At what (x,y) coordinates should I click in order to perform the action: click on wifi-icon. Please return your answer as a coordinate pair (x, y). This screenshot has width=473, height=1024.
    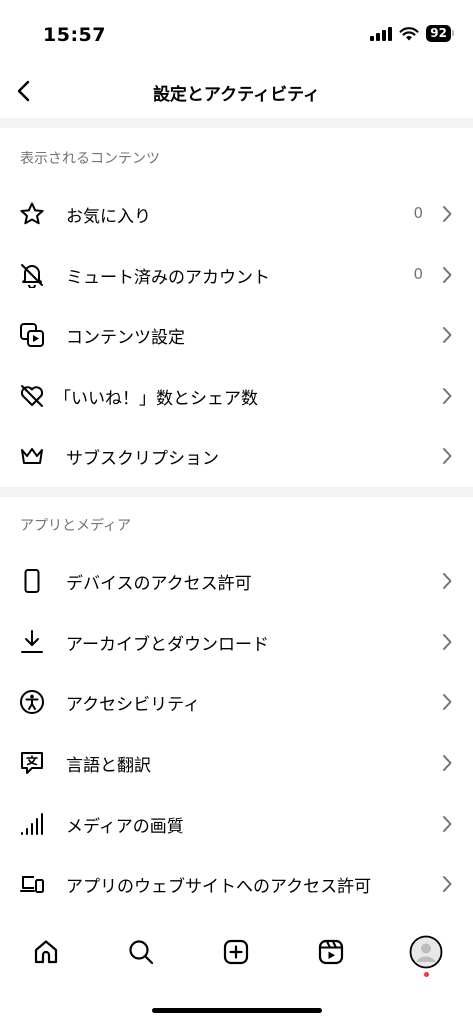
    Looking at the image, I should click on (409, 33).